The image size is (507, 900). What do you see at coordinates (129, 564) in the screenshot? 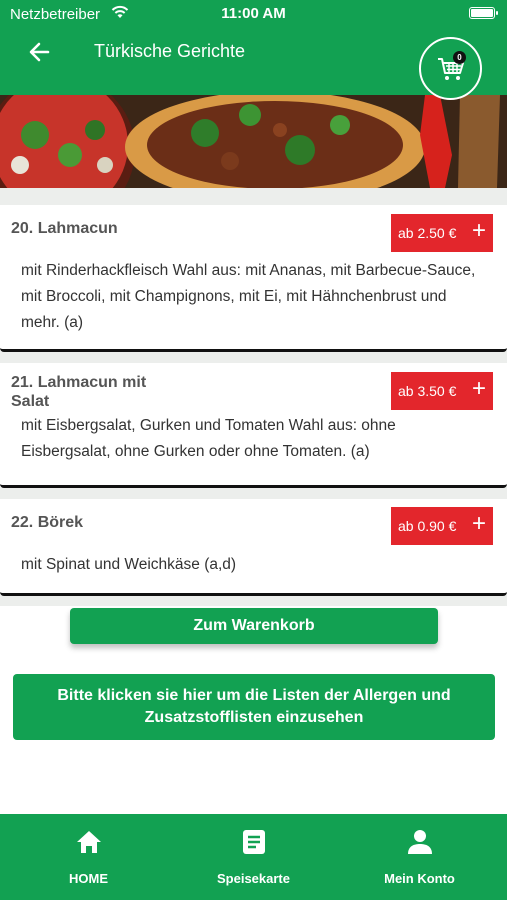
I see `item-description: mit Spinat und Weichkäse (a,d)` at bounding box center [129, 564].